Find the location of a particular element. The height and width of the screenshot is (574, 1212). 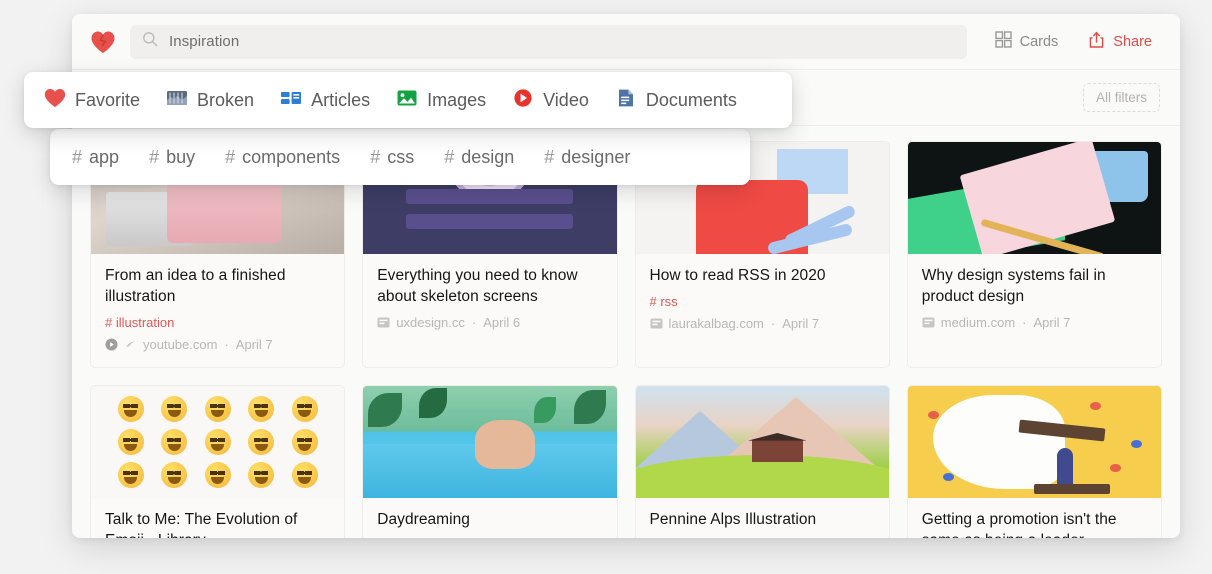

card-tag: # rss is located at coordinates (762, 301).